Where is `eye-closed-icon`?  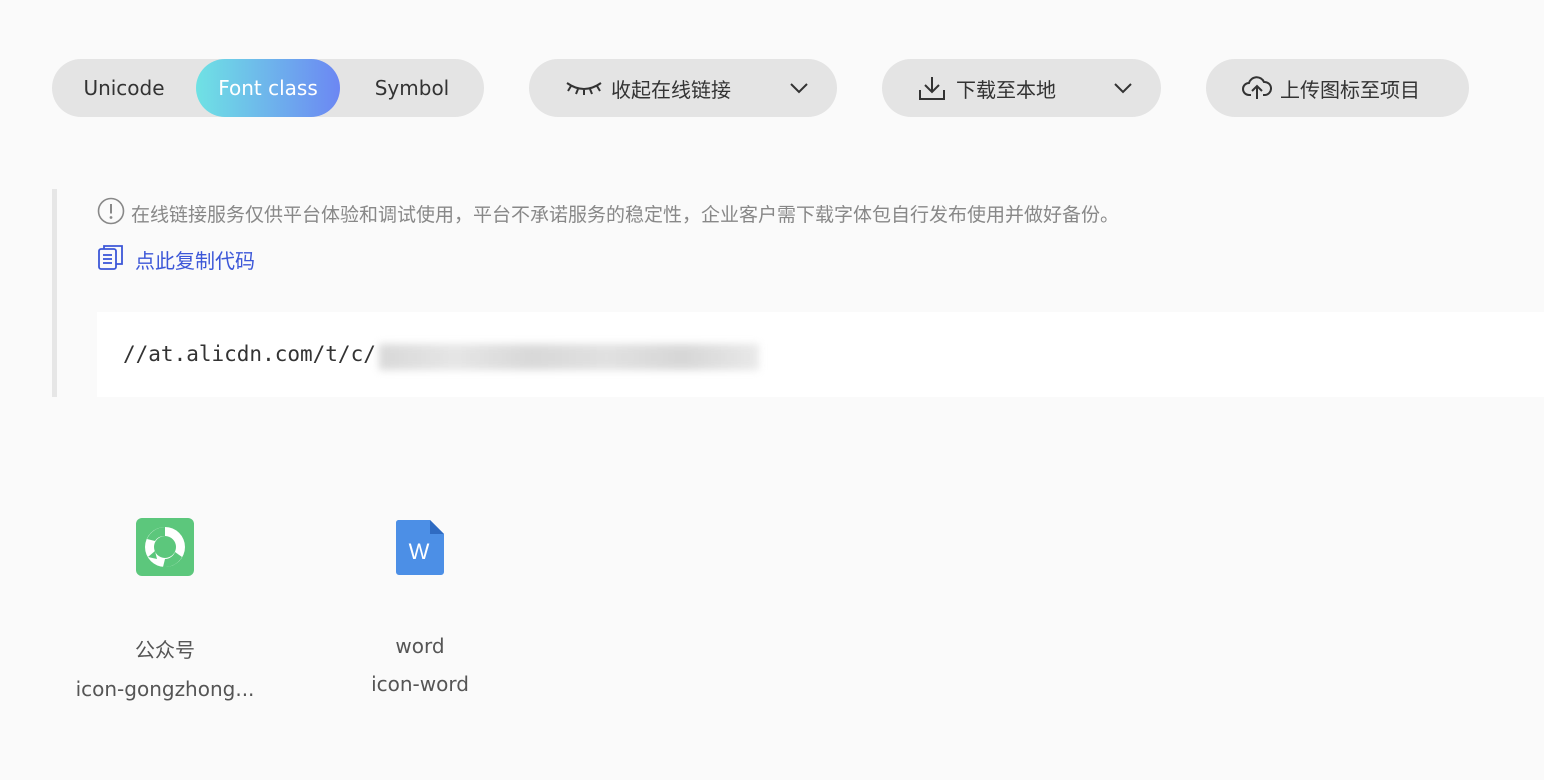
eye-closed-icon is located at coordinates (584, 88).